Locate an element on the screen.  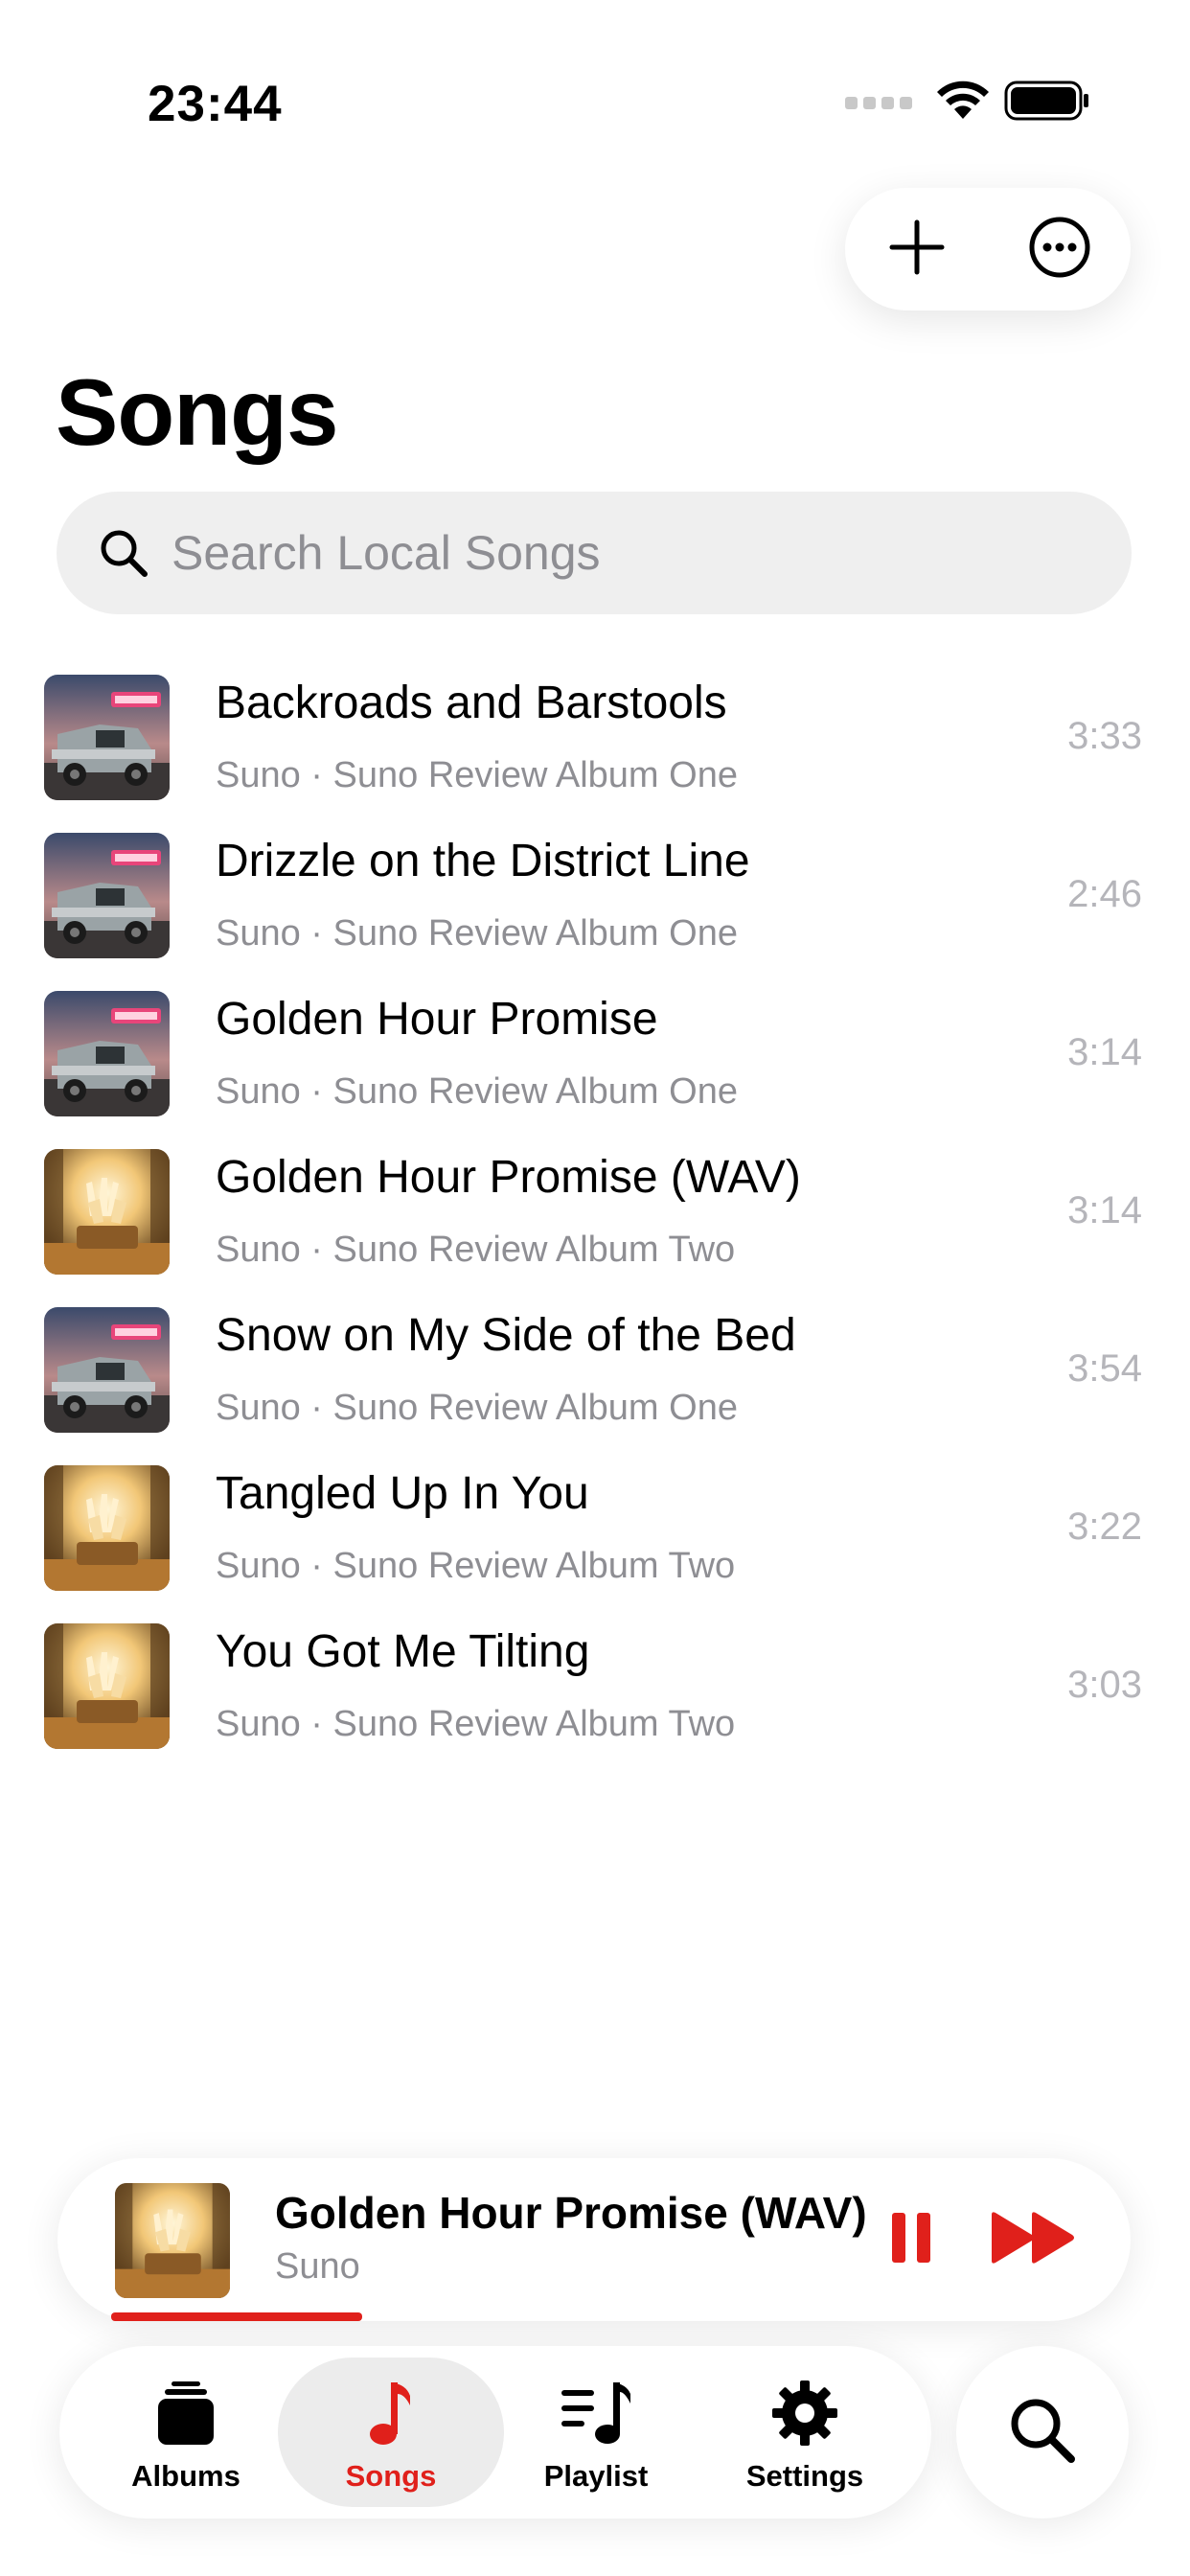
pause-icon is located at coordinates (911, 2240).